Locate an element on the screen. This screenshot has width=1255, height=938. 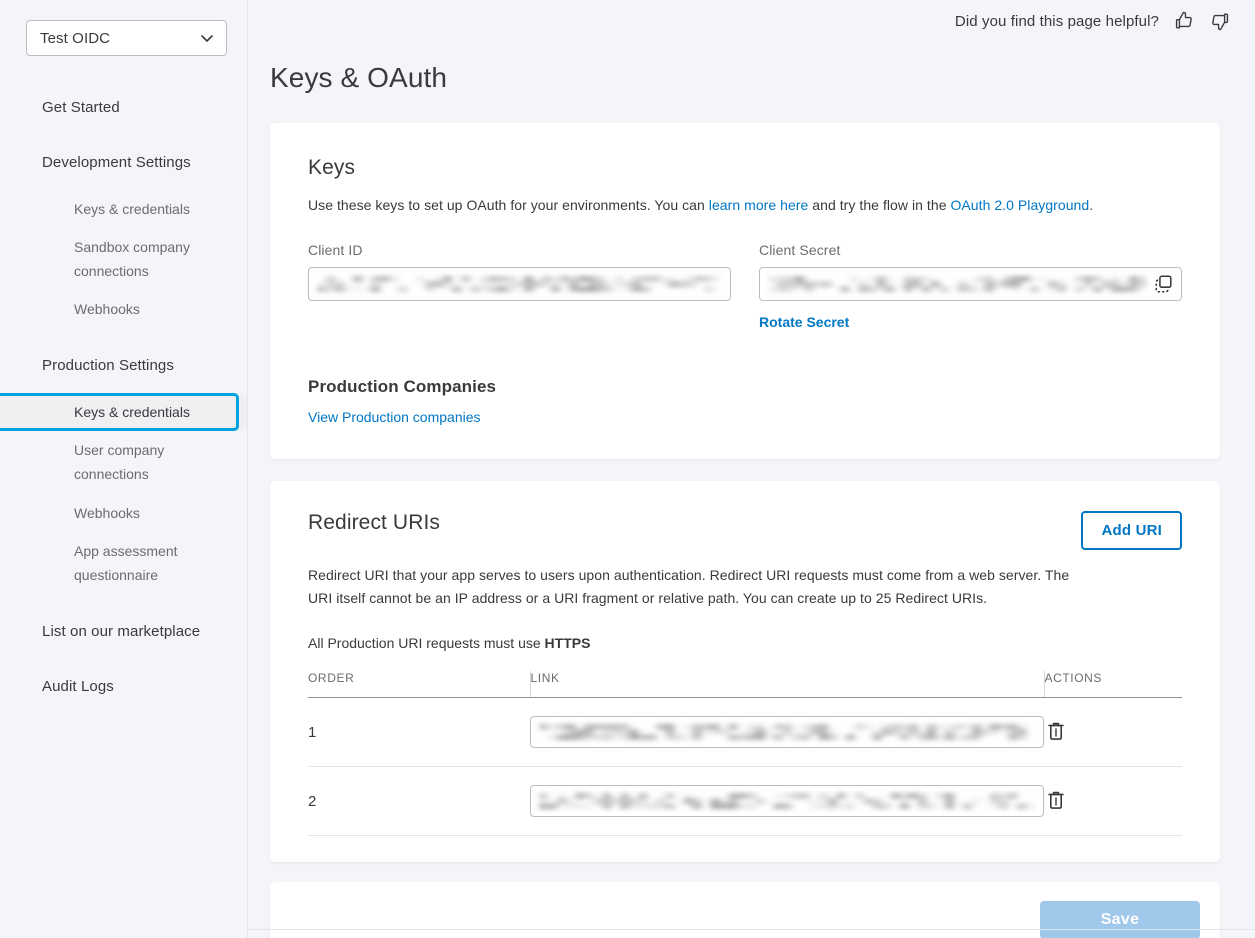
redirect-uris-table: ORDER LINK ACTIONS 1 2 is located at coordinates (745, 754).